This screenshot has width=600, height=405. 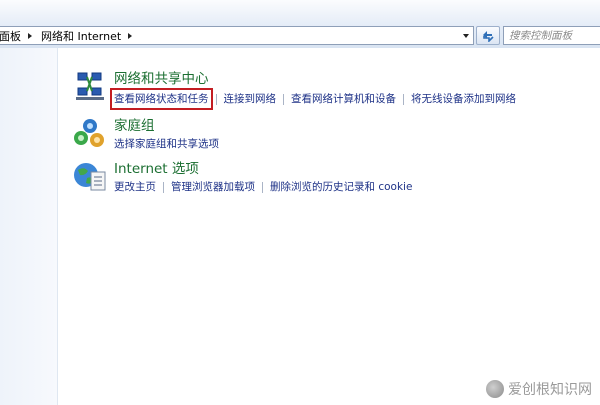 What do you see at coordinates (466, 35) in the screenshot?
I see `address-dropdown-icon` at bounding box center [466, 35].